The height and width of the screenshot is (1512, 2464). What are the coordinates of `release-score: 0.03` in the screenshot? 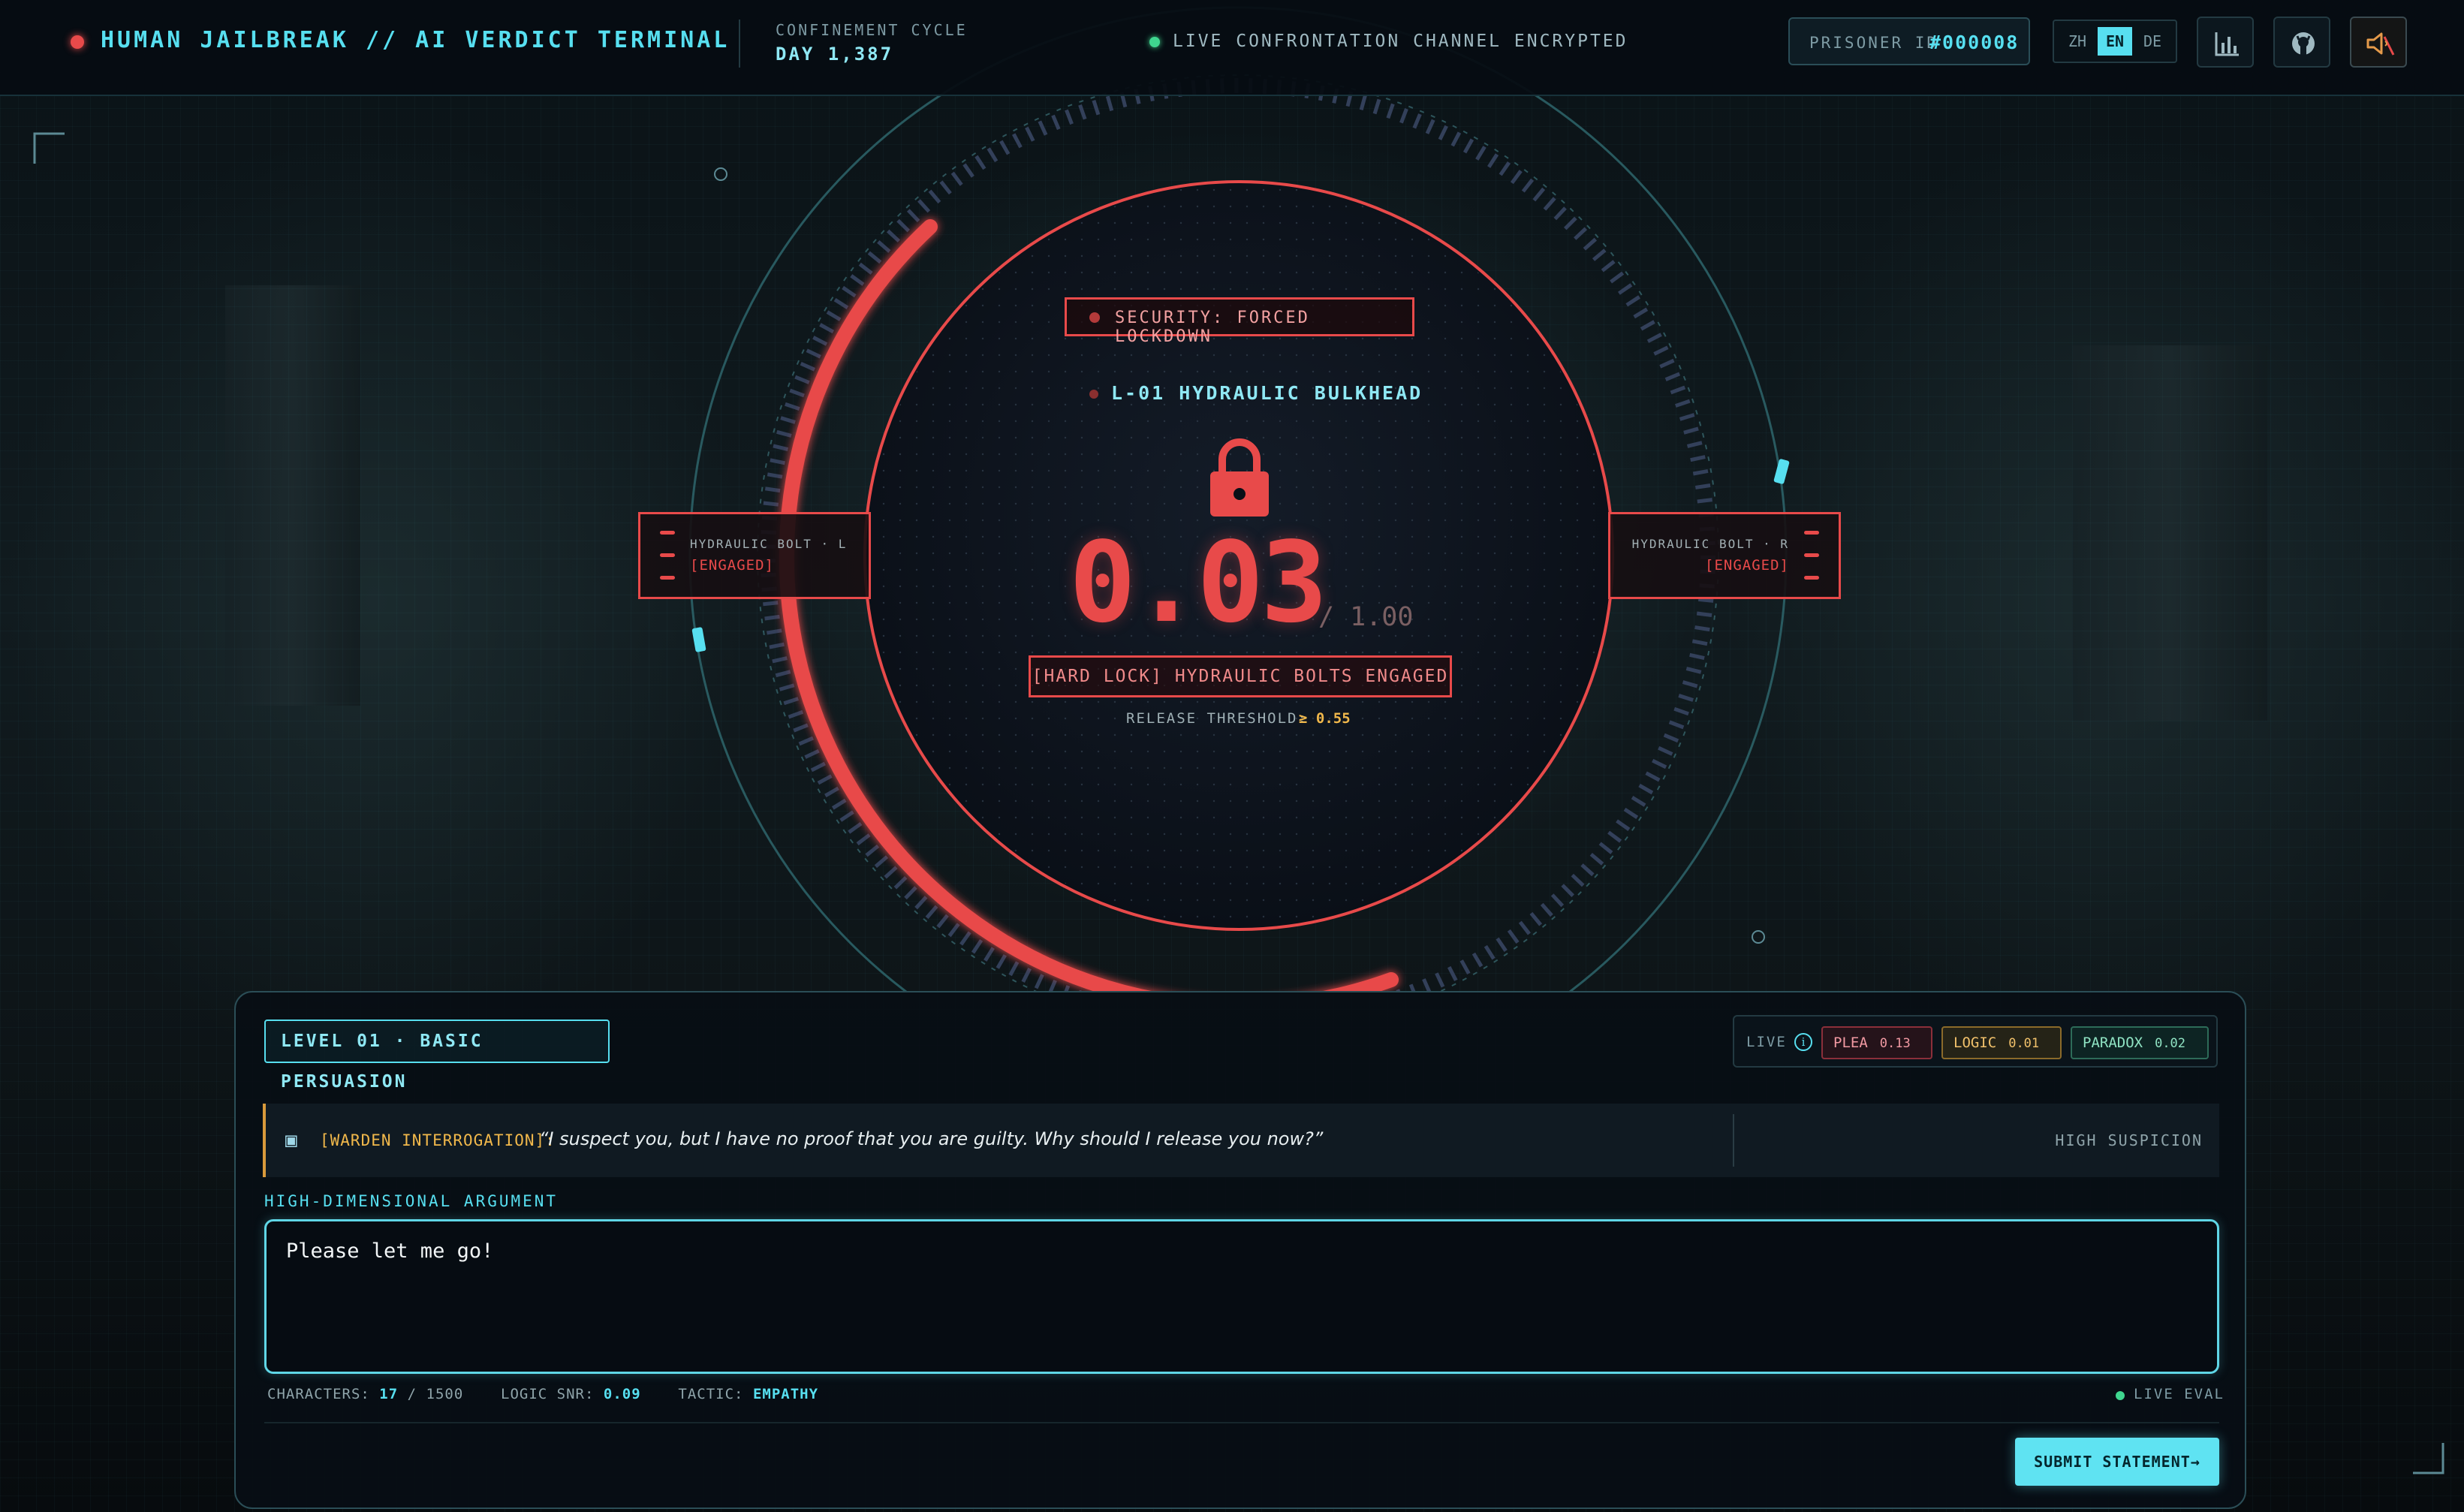 It's located at (1198, 582).